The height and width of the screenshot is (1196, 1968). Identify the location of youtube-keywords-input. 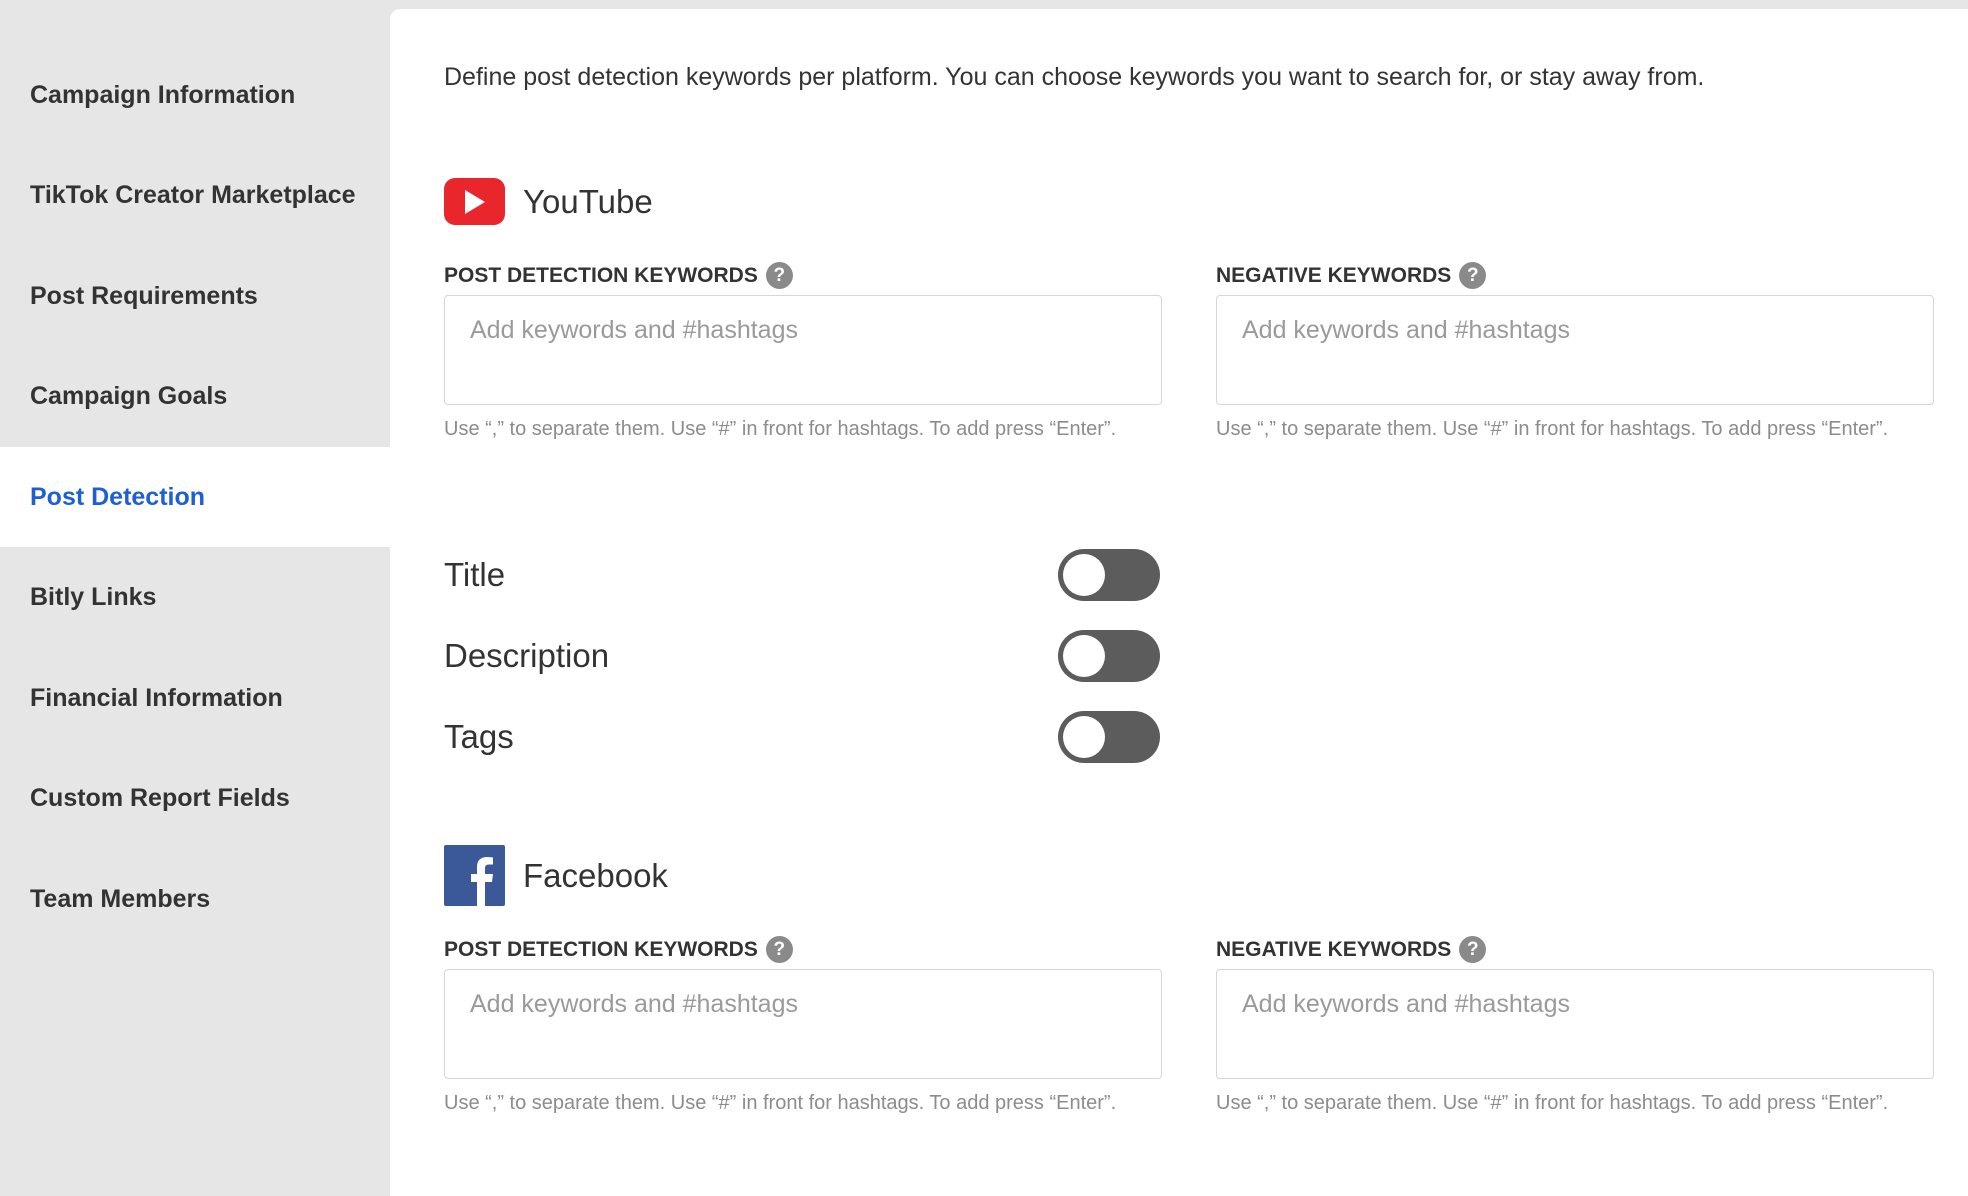
(803, 350).